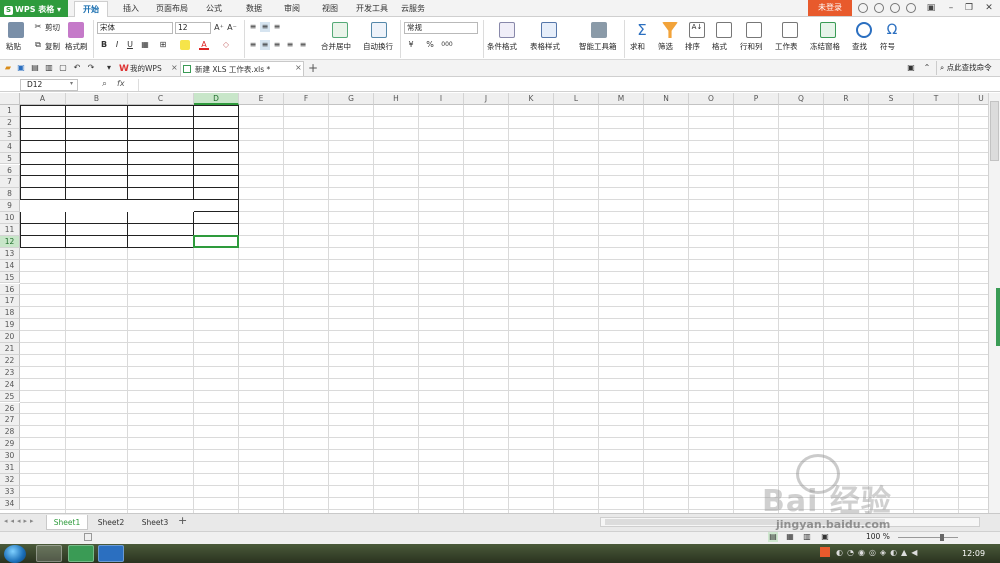 Image resolution: width=1000 pixels, height=563 pixels. What do you see at coordinates (441, 99) in the screenshot?
I see `column-header-i: I` at bounding box center [441, 99].